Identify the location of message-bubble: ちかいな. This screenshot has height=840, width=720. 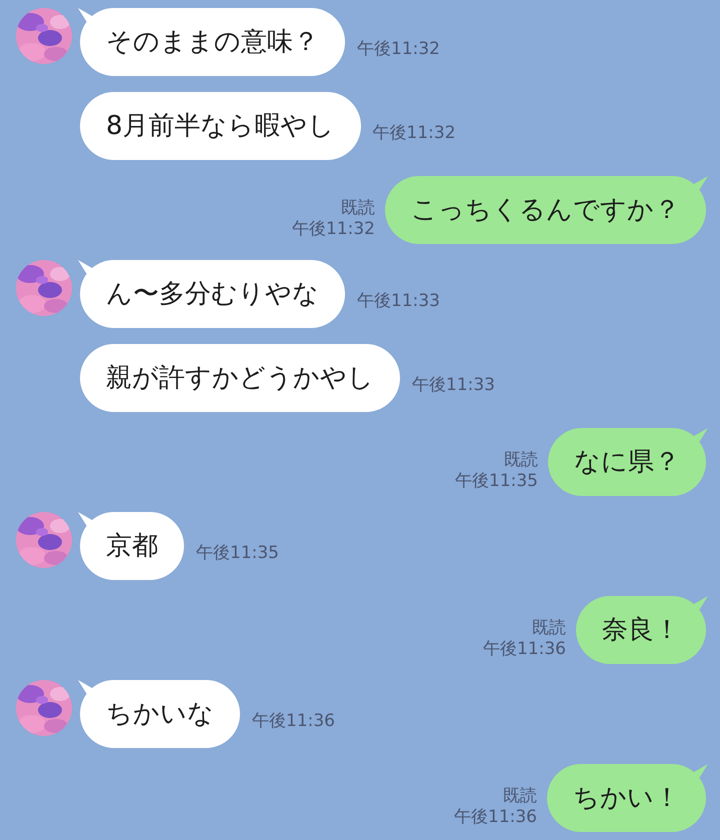
(160, 714).